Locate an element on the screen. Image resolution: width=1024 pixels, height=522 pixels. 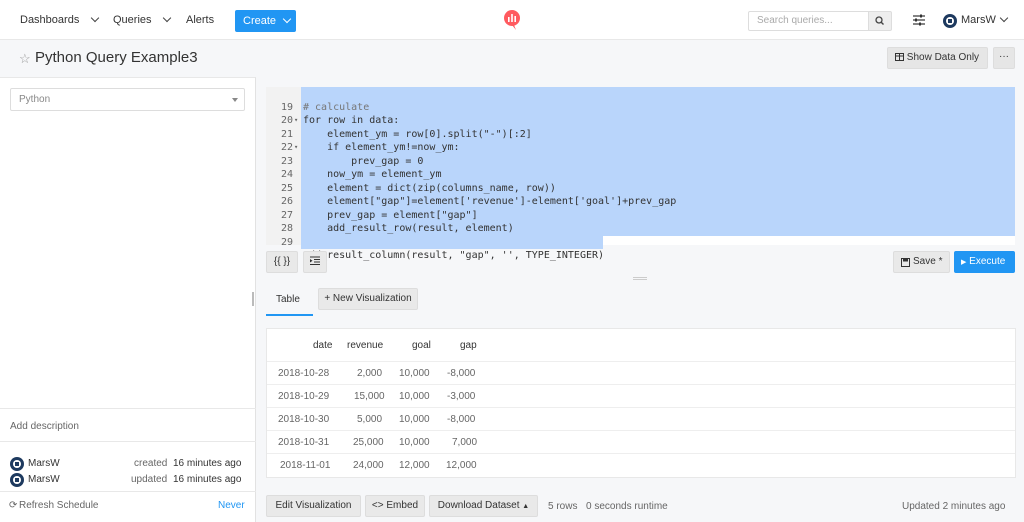
column-header: goal is located at coordinates (421, 345).